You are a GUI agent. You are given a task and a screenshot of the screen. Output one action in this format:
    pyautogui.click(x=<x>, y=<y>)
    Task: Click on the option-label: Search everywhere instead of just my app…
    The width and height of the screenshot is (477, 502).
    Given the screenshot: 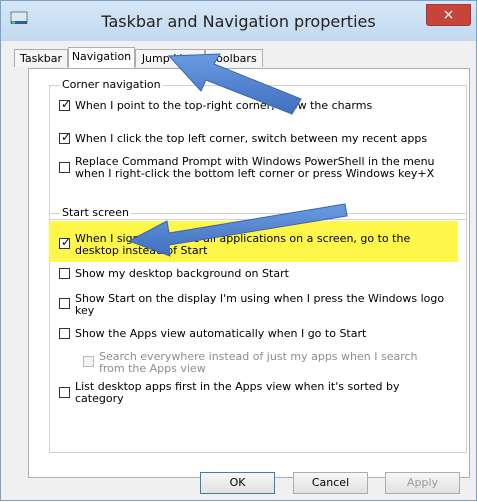 What is the action you would take?
    pyautogui.click(x=258, y=362)
    